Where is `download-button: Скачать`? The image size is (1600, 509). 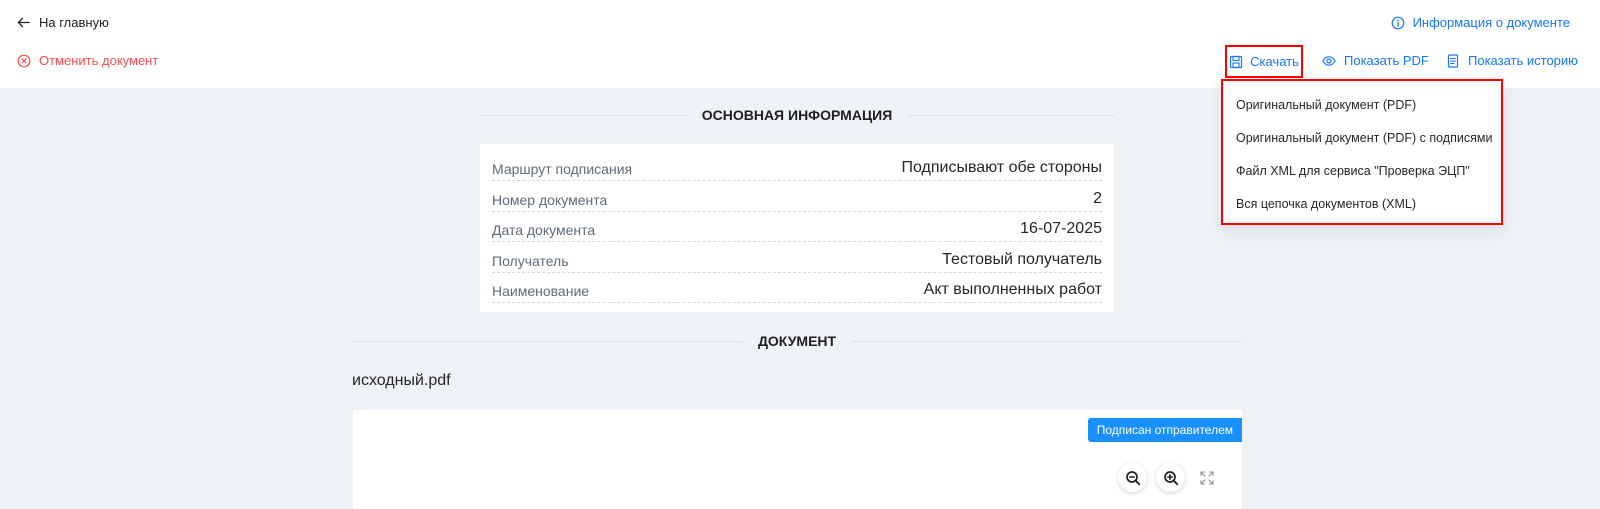 download-button: Скачать is located at coordinates (1264, 61).